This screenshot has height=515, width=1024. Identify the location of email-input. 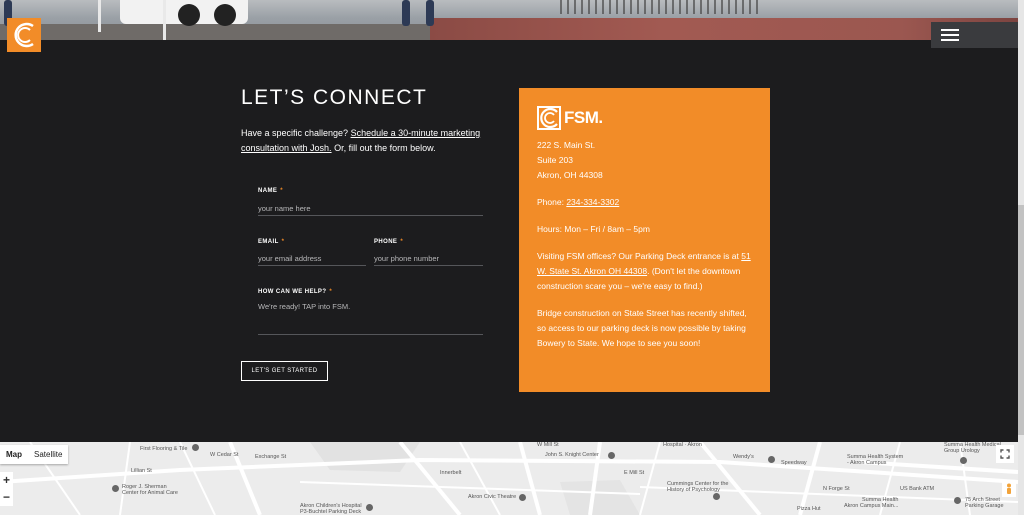
(312, 258).